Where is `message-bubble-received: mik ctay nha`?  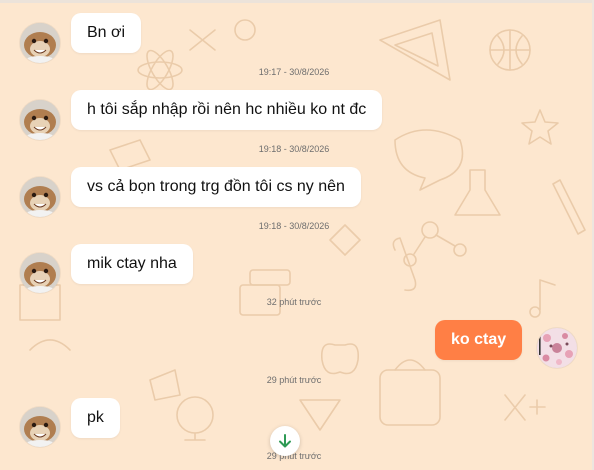 message-bubble-received: mik ctay nha is located at coordinates (132, 264).